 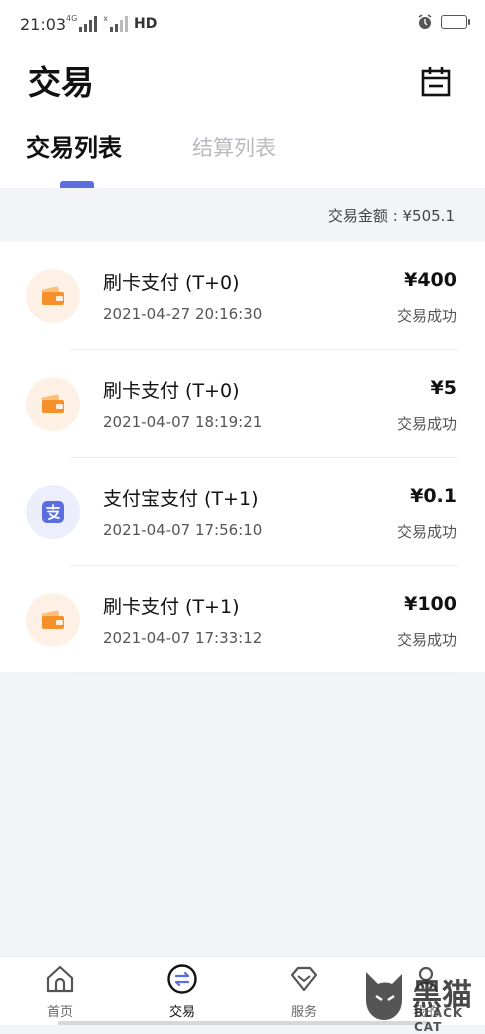 What do you see at coordinates (242, 296) in the screenshot?
I see `transaction-row: 刷卡支付 (T+0) 2021-04-27 20:16:30 ¥400 交易成功` at bounding box center [242, 296].